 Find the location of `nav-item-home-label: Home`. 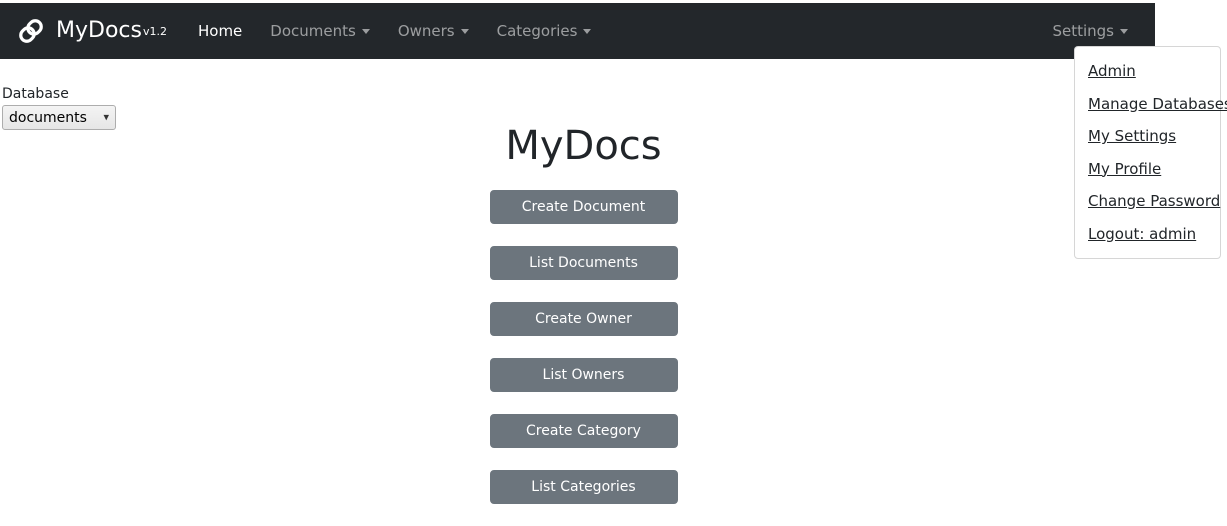

nav-item-home-label: Home is located at coordinates (220, 31).